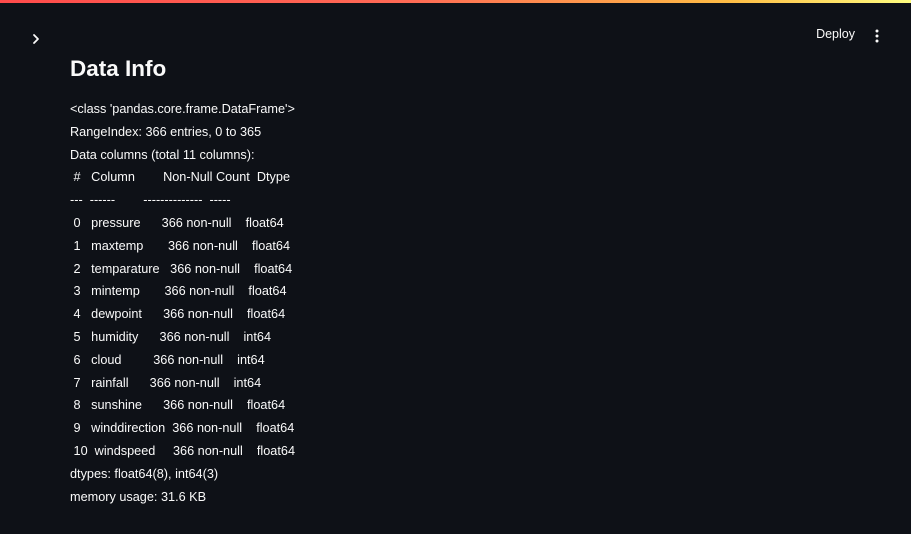  What do you see at coordinates (162, 154) in the screenshot?
I see `info-data-columns: Data columns (total 11 columns):` at bounding box center [162, 154].